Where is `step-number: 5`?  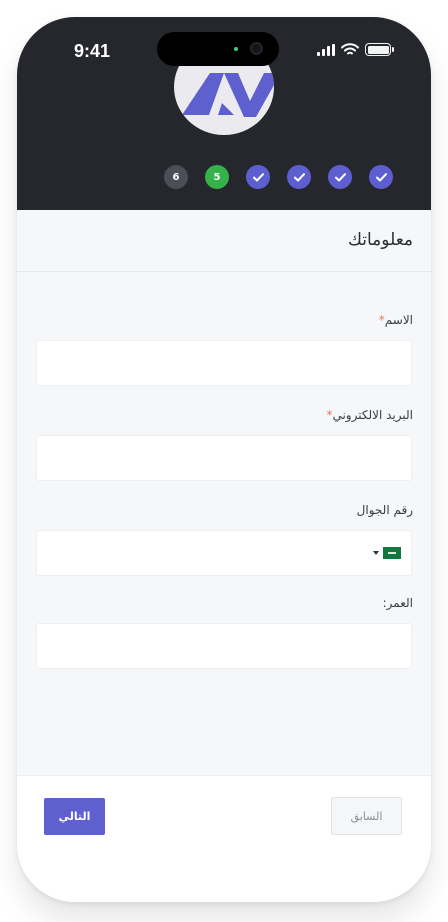 step-number: 5 is located at coordinates (217, 177).